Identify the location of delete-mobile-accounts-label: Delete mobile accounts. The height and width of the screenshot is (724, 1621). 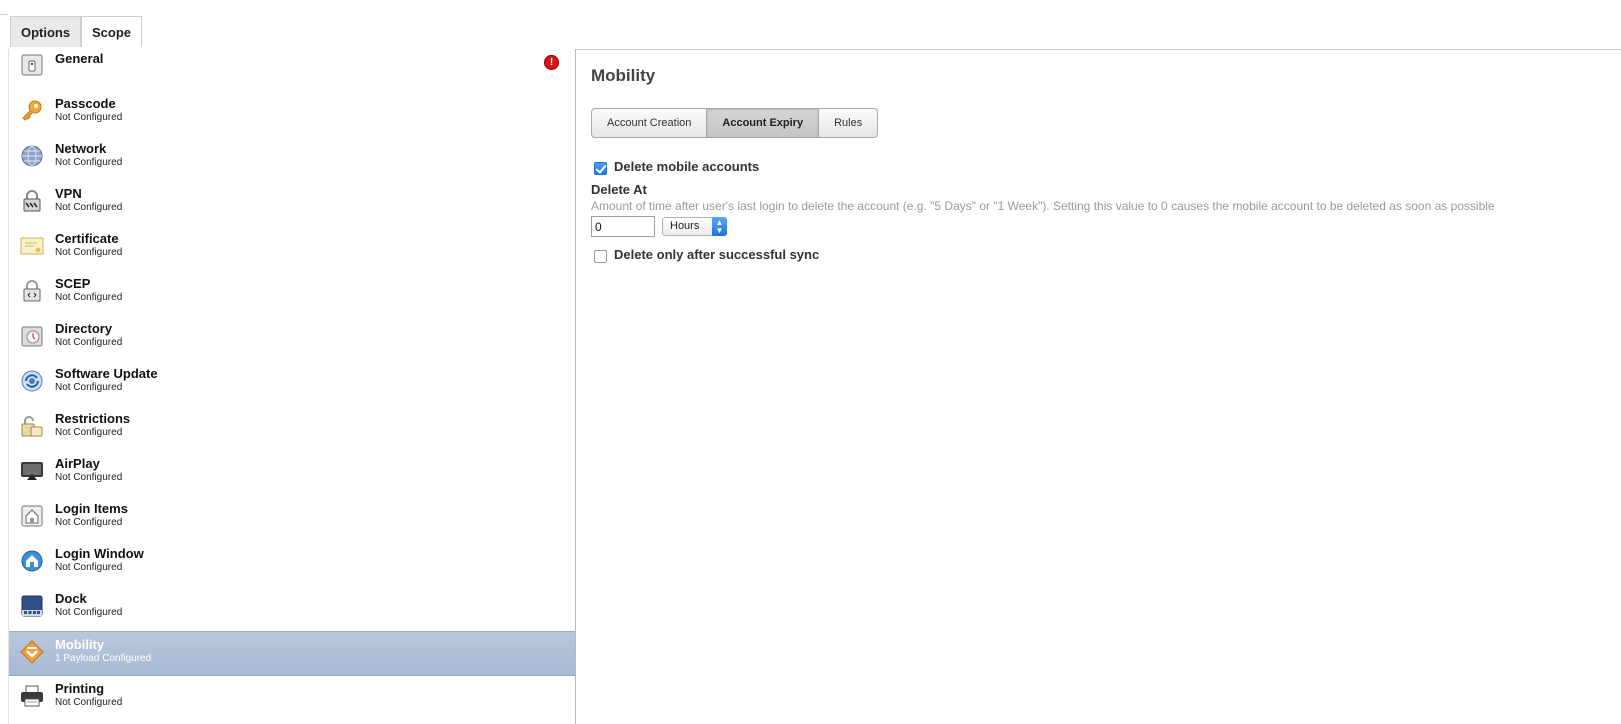
(687, 166).